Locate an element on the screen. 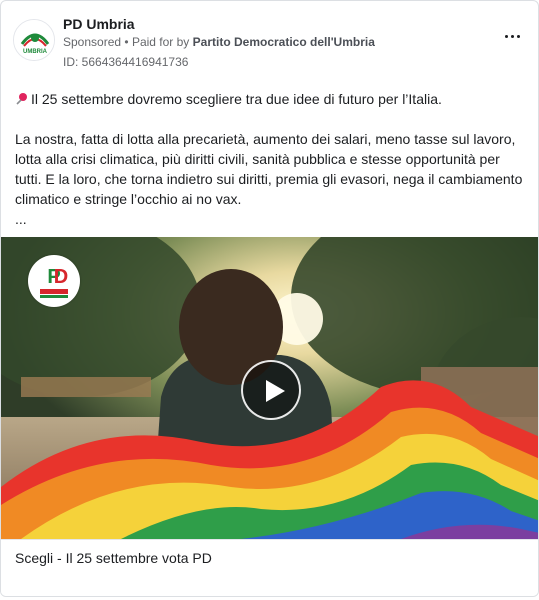 The image size is (539, 600). more-dots-icon is located at coordinates (506, 36).